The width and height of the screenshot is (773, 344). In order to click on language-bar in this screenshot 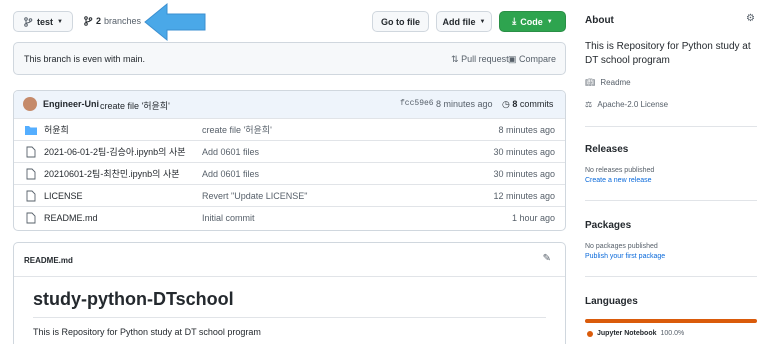, I will do `click(671, 321)`.